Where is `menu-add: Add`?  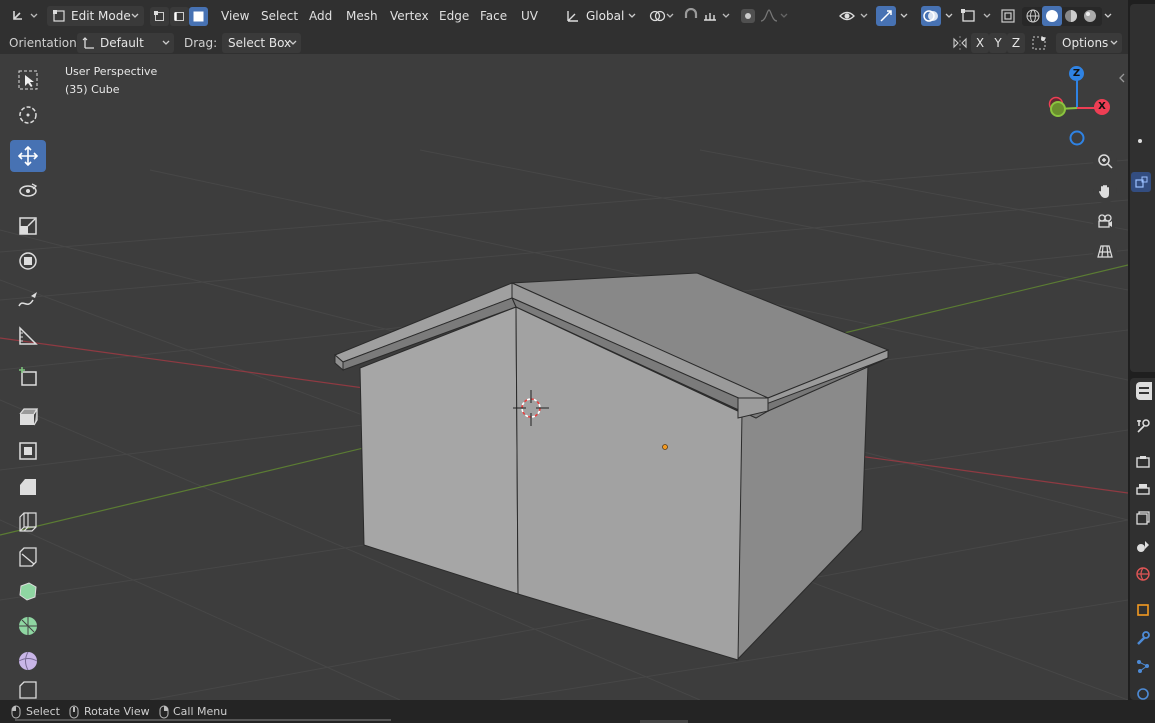
menu-add: Add is located at coordinates (320, 16).